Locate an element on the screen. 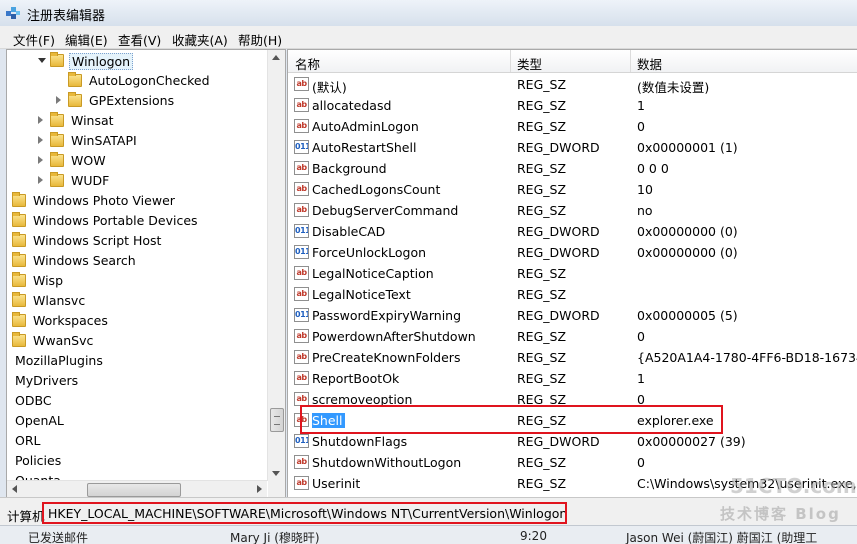  menu-edit: 编辑(E) is located at coordinates (86, 39).